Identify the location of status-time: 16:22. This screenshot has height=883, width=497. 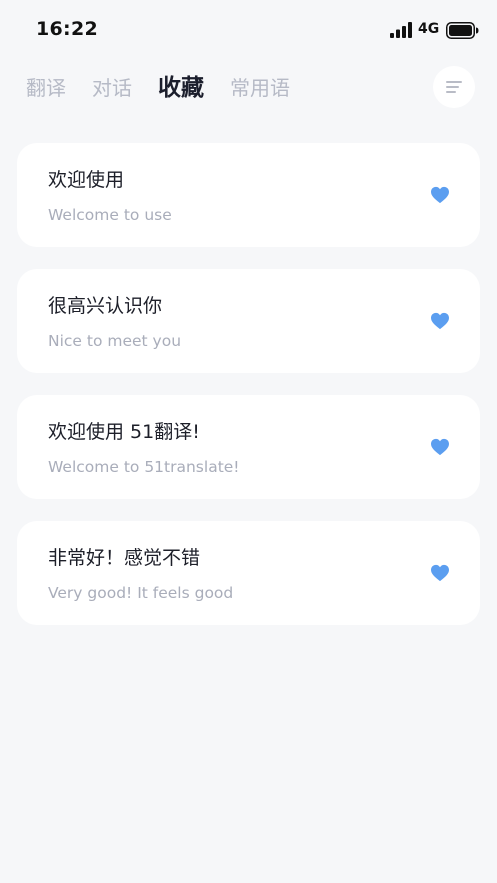
(67, 29).